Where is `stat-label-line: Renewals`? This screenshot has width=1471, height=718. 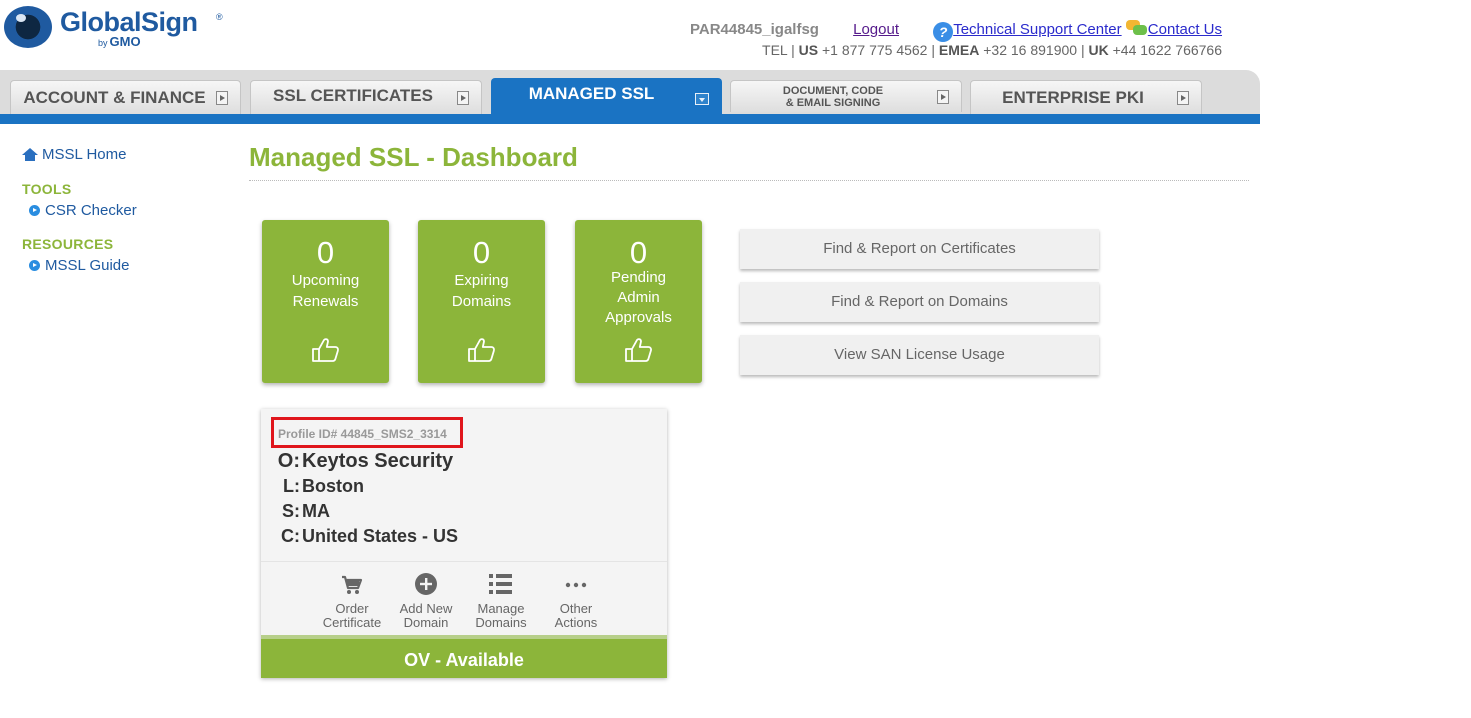
stat-label-line: Renewals is located at coordinates (325, 301).